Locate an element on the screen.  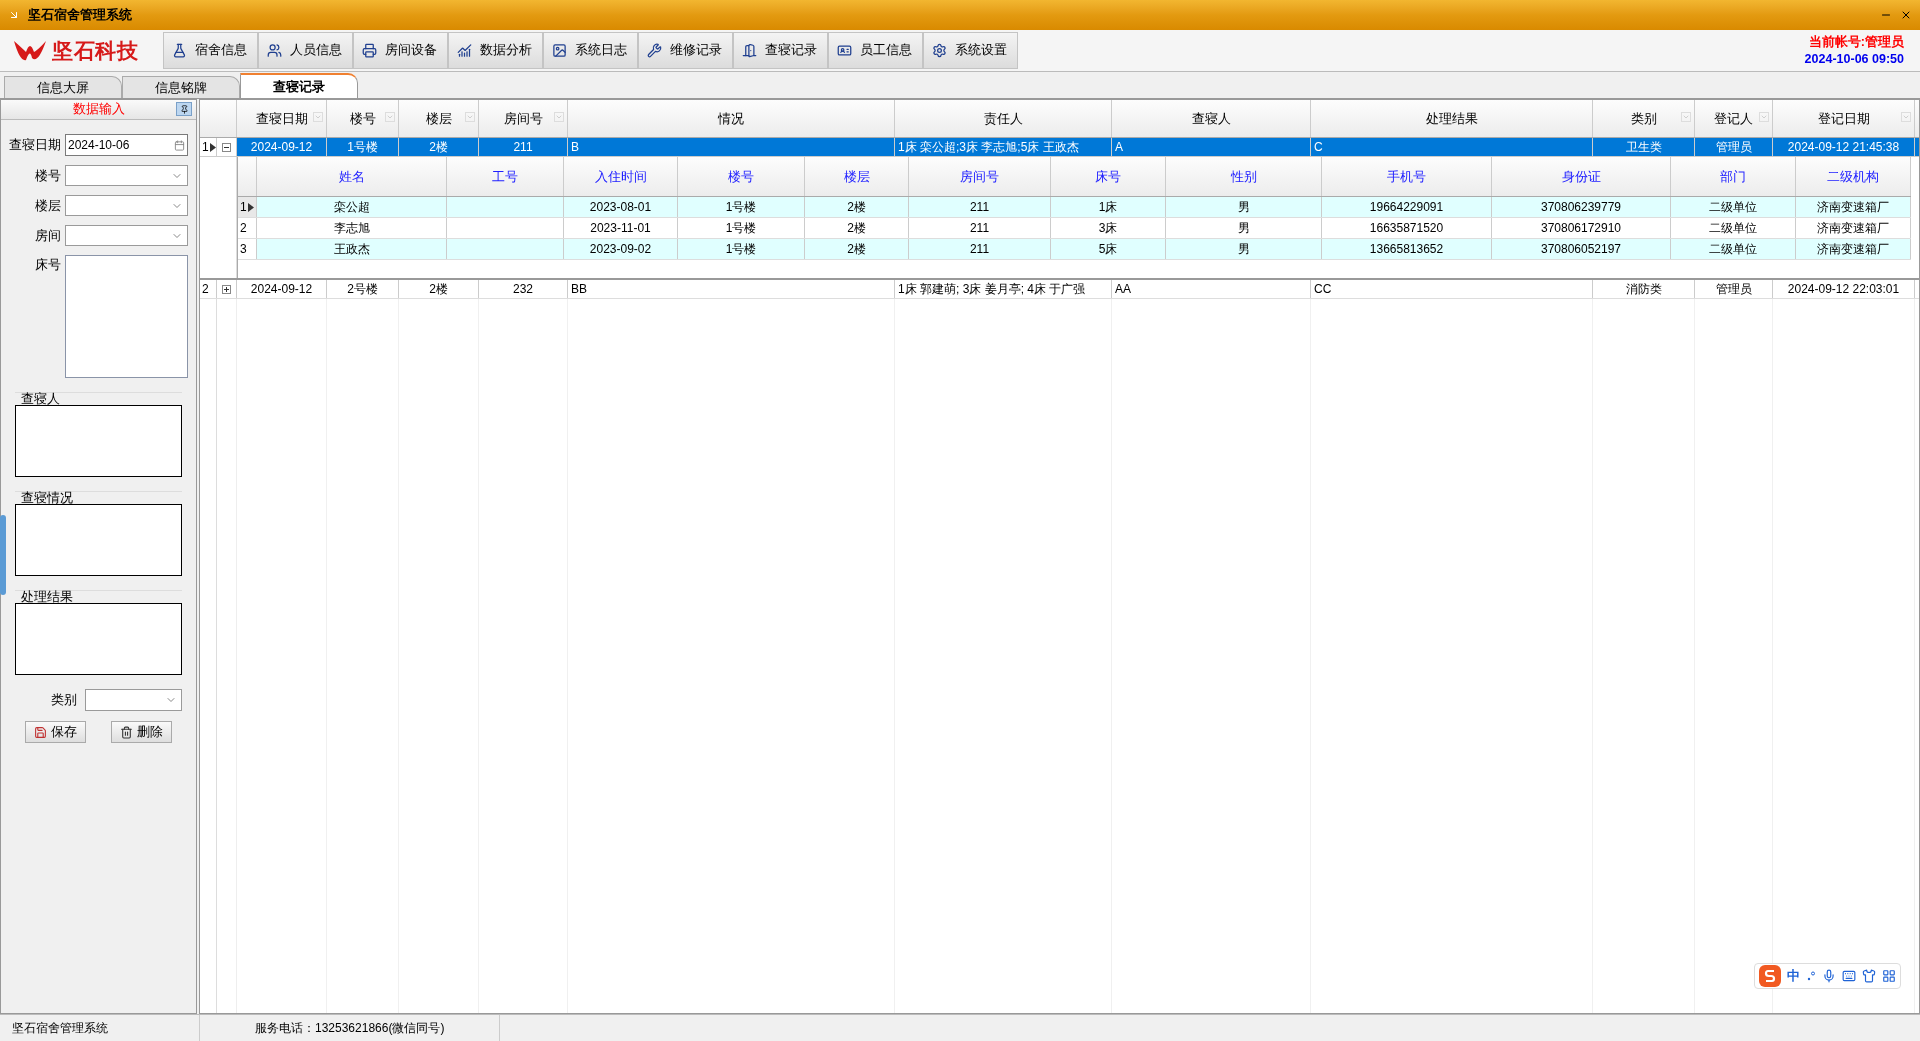
table-cell: 男 is located at coordinates (1244, 207).